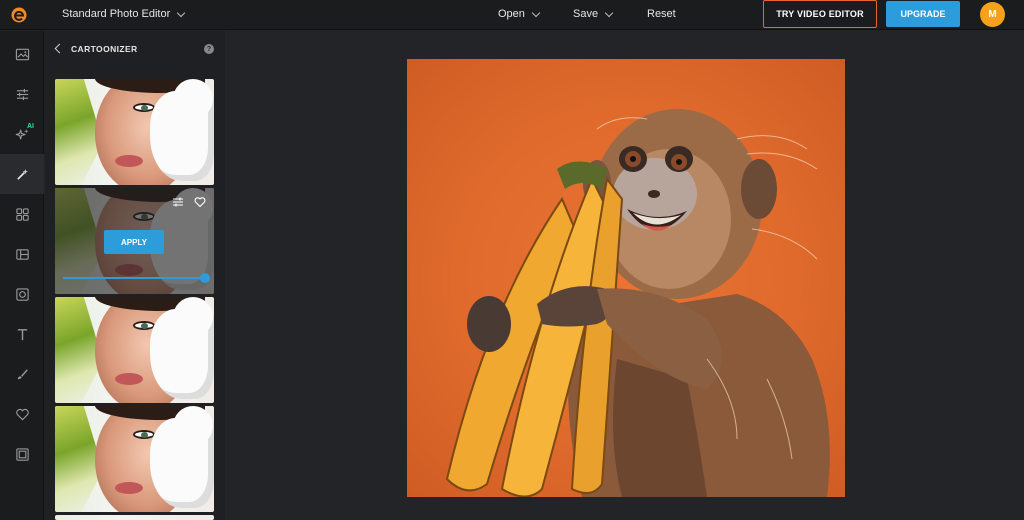 The image size is (1024, 520). What do you see at coordinates (209, 49) in the screenshot?
I see `help-icon: ?` at bounding box center [209, 49].